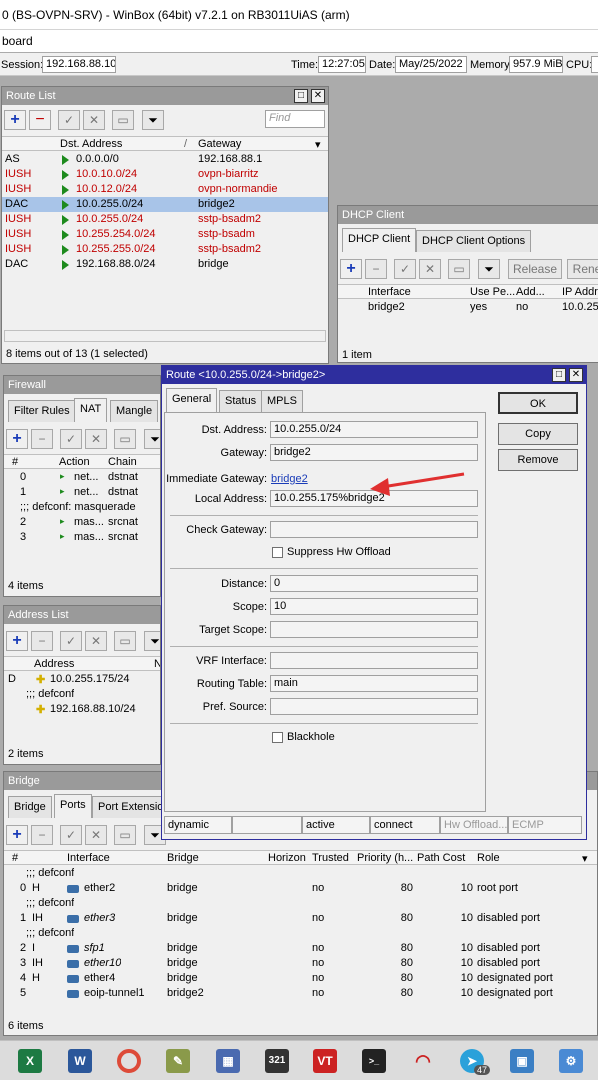 The image size is (598, 1080). I want to click on bridge-port-row: 2 Isfp1 bridge no 80 10 disabled port, so click(300, 948).